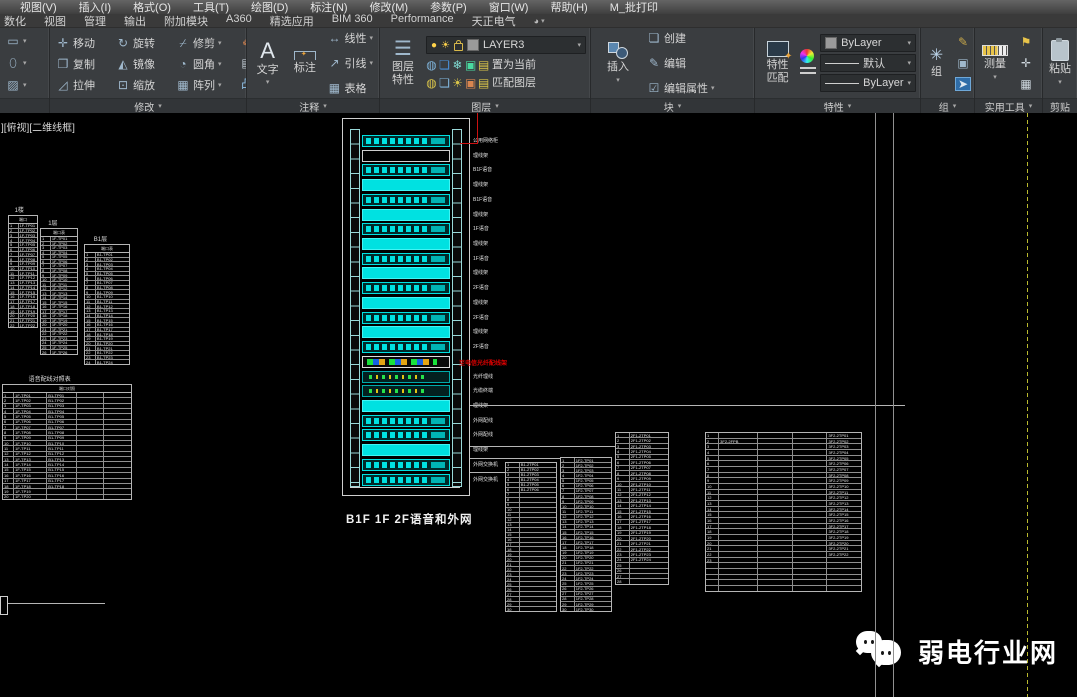 The height and width of the screenshot is (697, 1077). I want to click on rack-unit-label: 理线架, so click(481, 185).